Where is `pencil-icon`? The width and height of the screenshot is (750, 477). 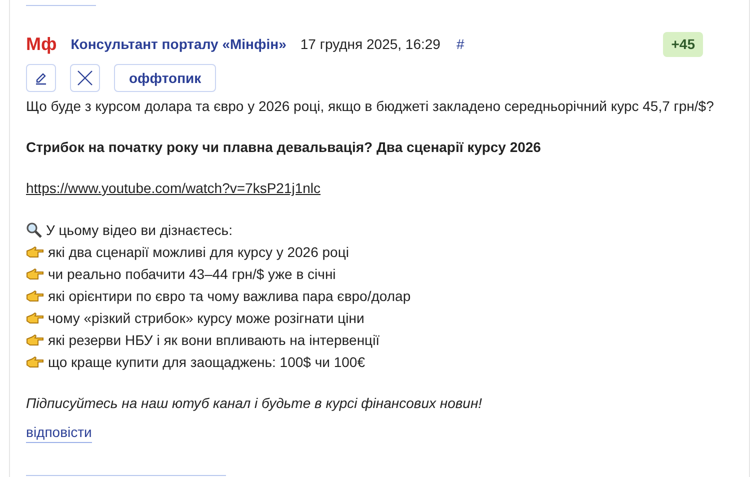 pencil-icon is located at coordinates (41, 78).